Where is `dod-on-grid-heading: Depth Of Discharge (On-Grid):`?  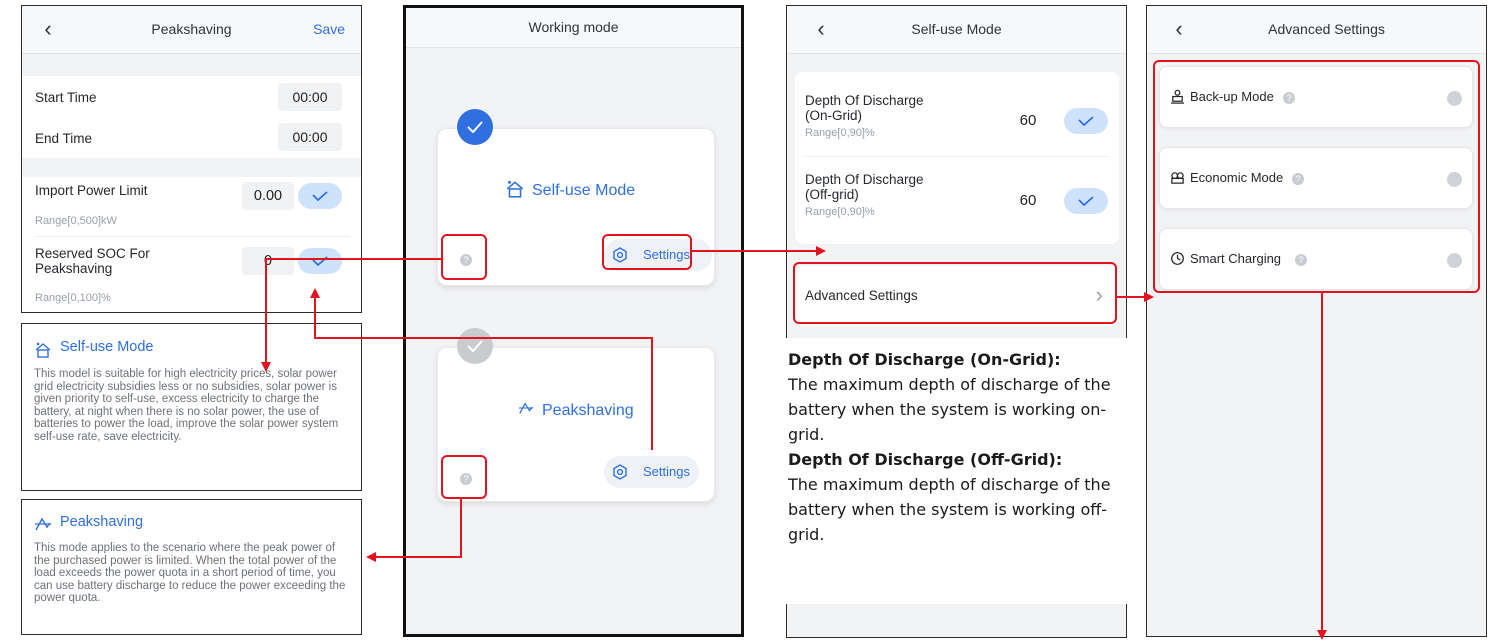 dod-on-grid-heading: Depth Of Discharge (On-Grid): is located at coordinates (924, 359).